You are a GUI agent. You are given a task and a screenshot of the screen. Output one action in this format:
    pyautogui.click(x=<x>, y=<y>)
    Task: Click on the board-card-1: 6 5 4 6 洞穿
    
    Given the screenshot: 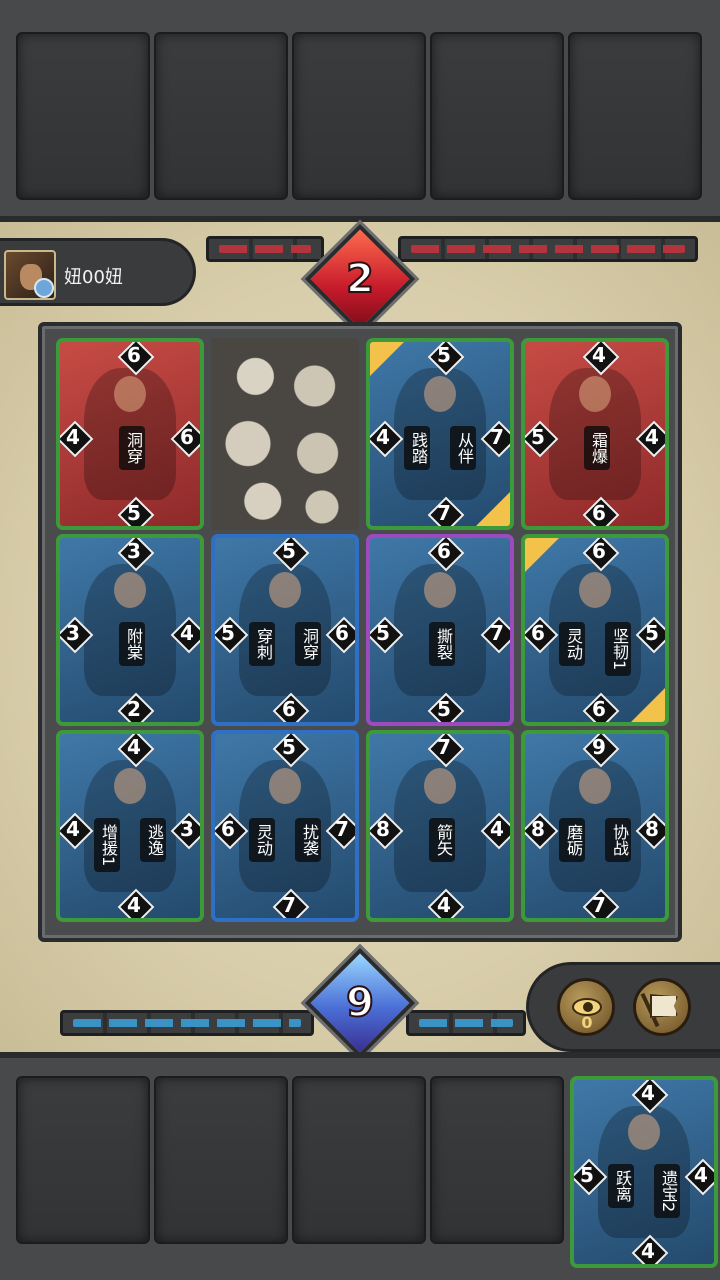 What is the action you would take?
    pyautogui.click(x=130, y=434)
    